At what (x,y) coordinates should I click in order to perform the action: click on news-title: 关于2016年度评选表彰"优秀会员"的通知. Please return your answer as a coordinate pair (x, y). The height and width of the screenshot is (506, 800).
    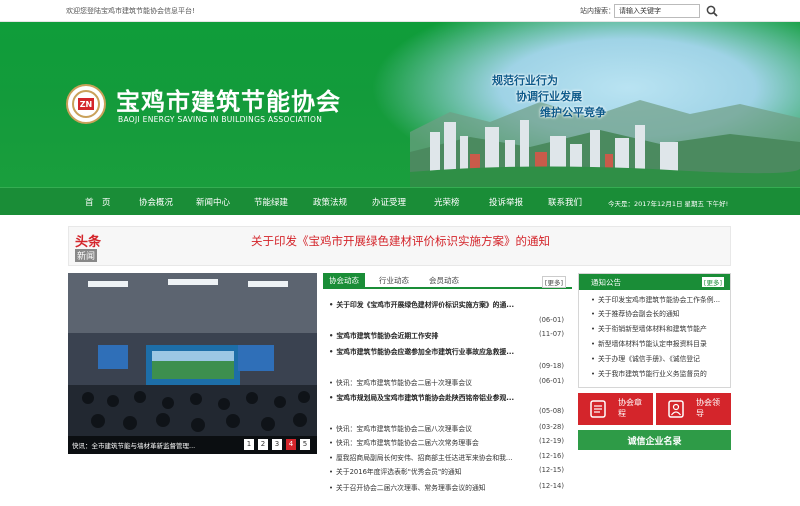
    Looking at the image, I should click on (399, 472).